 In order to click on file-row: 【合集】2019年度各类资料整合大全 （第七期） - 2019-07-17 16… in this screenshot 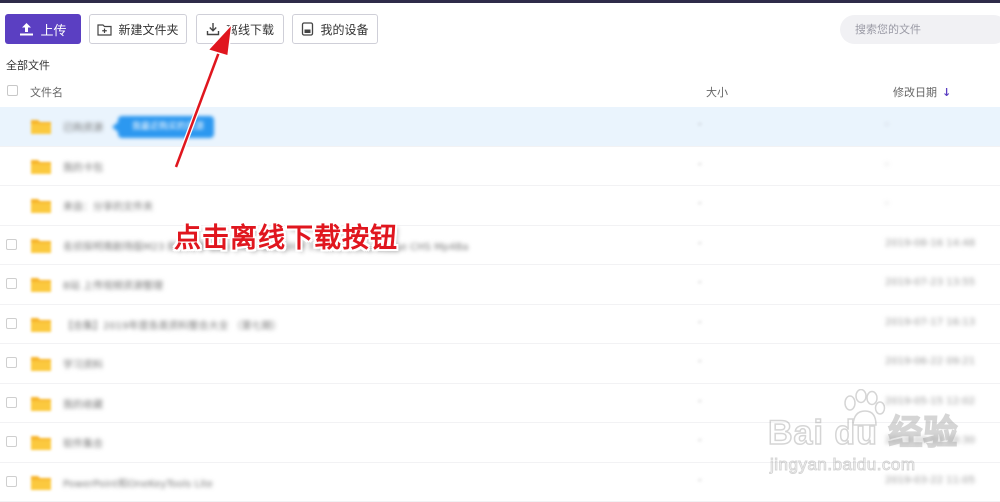, I will do `click(500, 325)`.